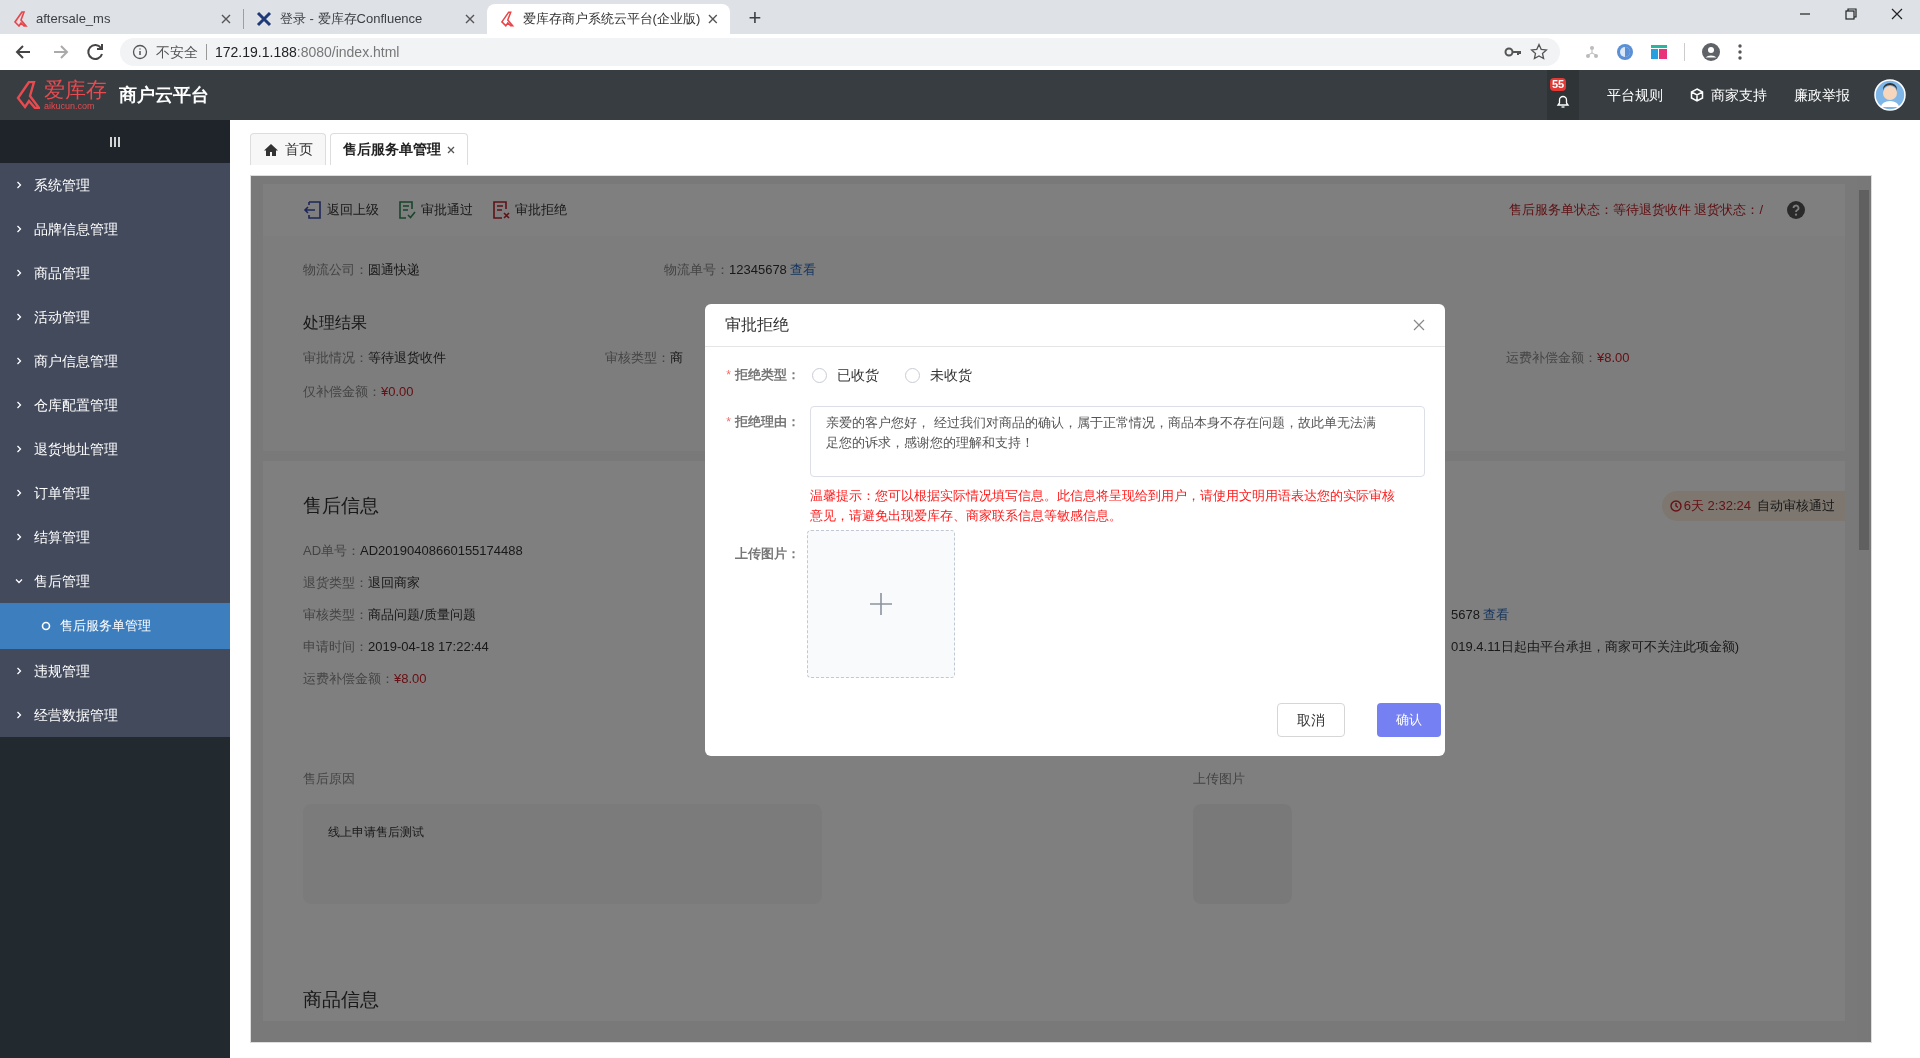  I want to click on notification-button: 55, so click(1563, 95).